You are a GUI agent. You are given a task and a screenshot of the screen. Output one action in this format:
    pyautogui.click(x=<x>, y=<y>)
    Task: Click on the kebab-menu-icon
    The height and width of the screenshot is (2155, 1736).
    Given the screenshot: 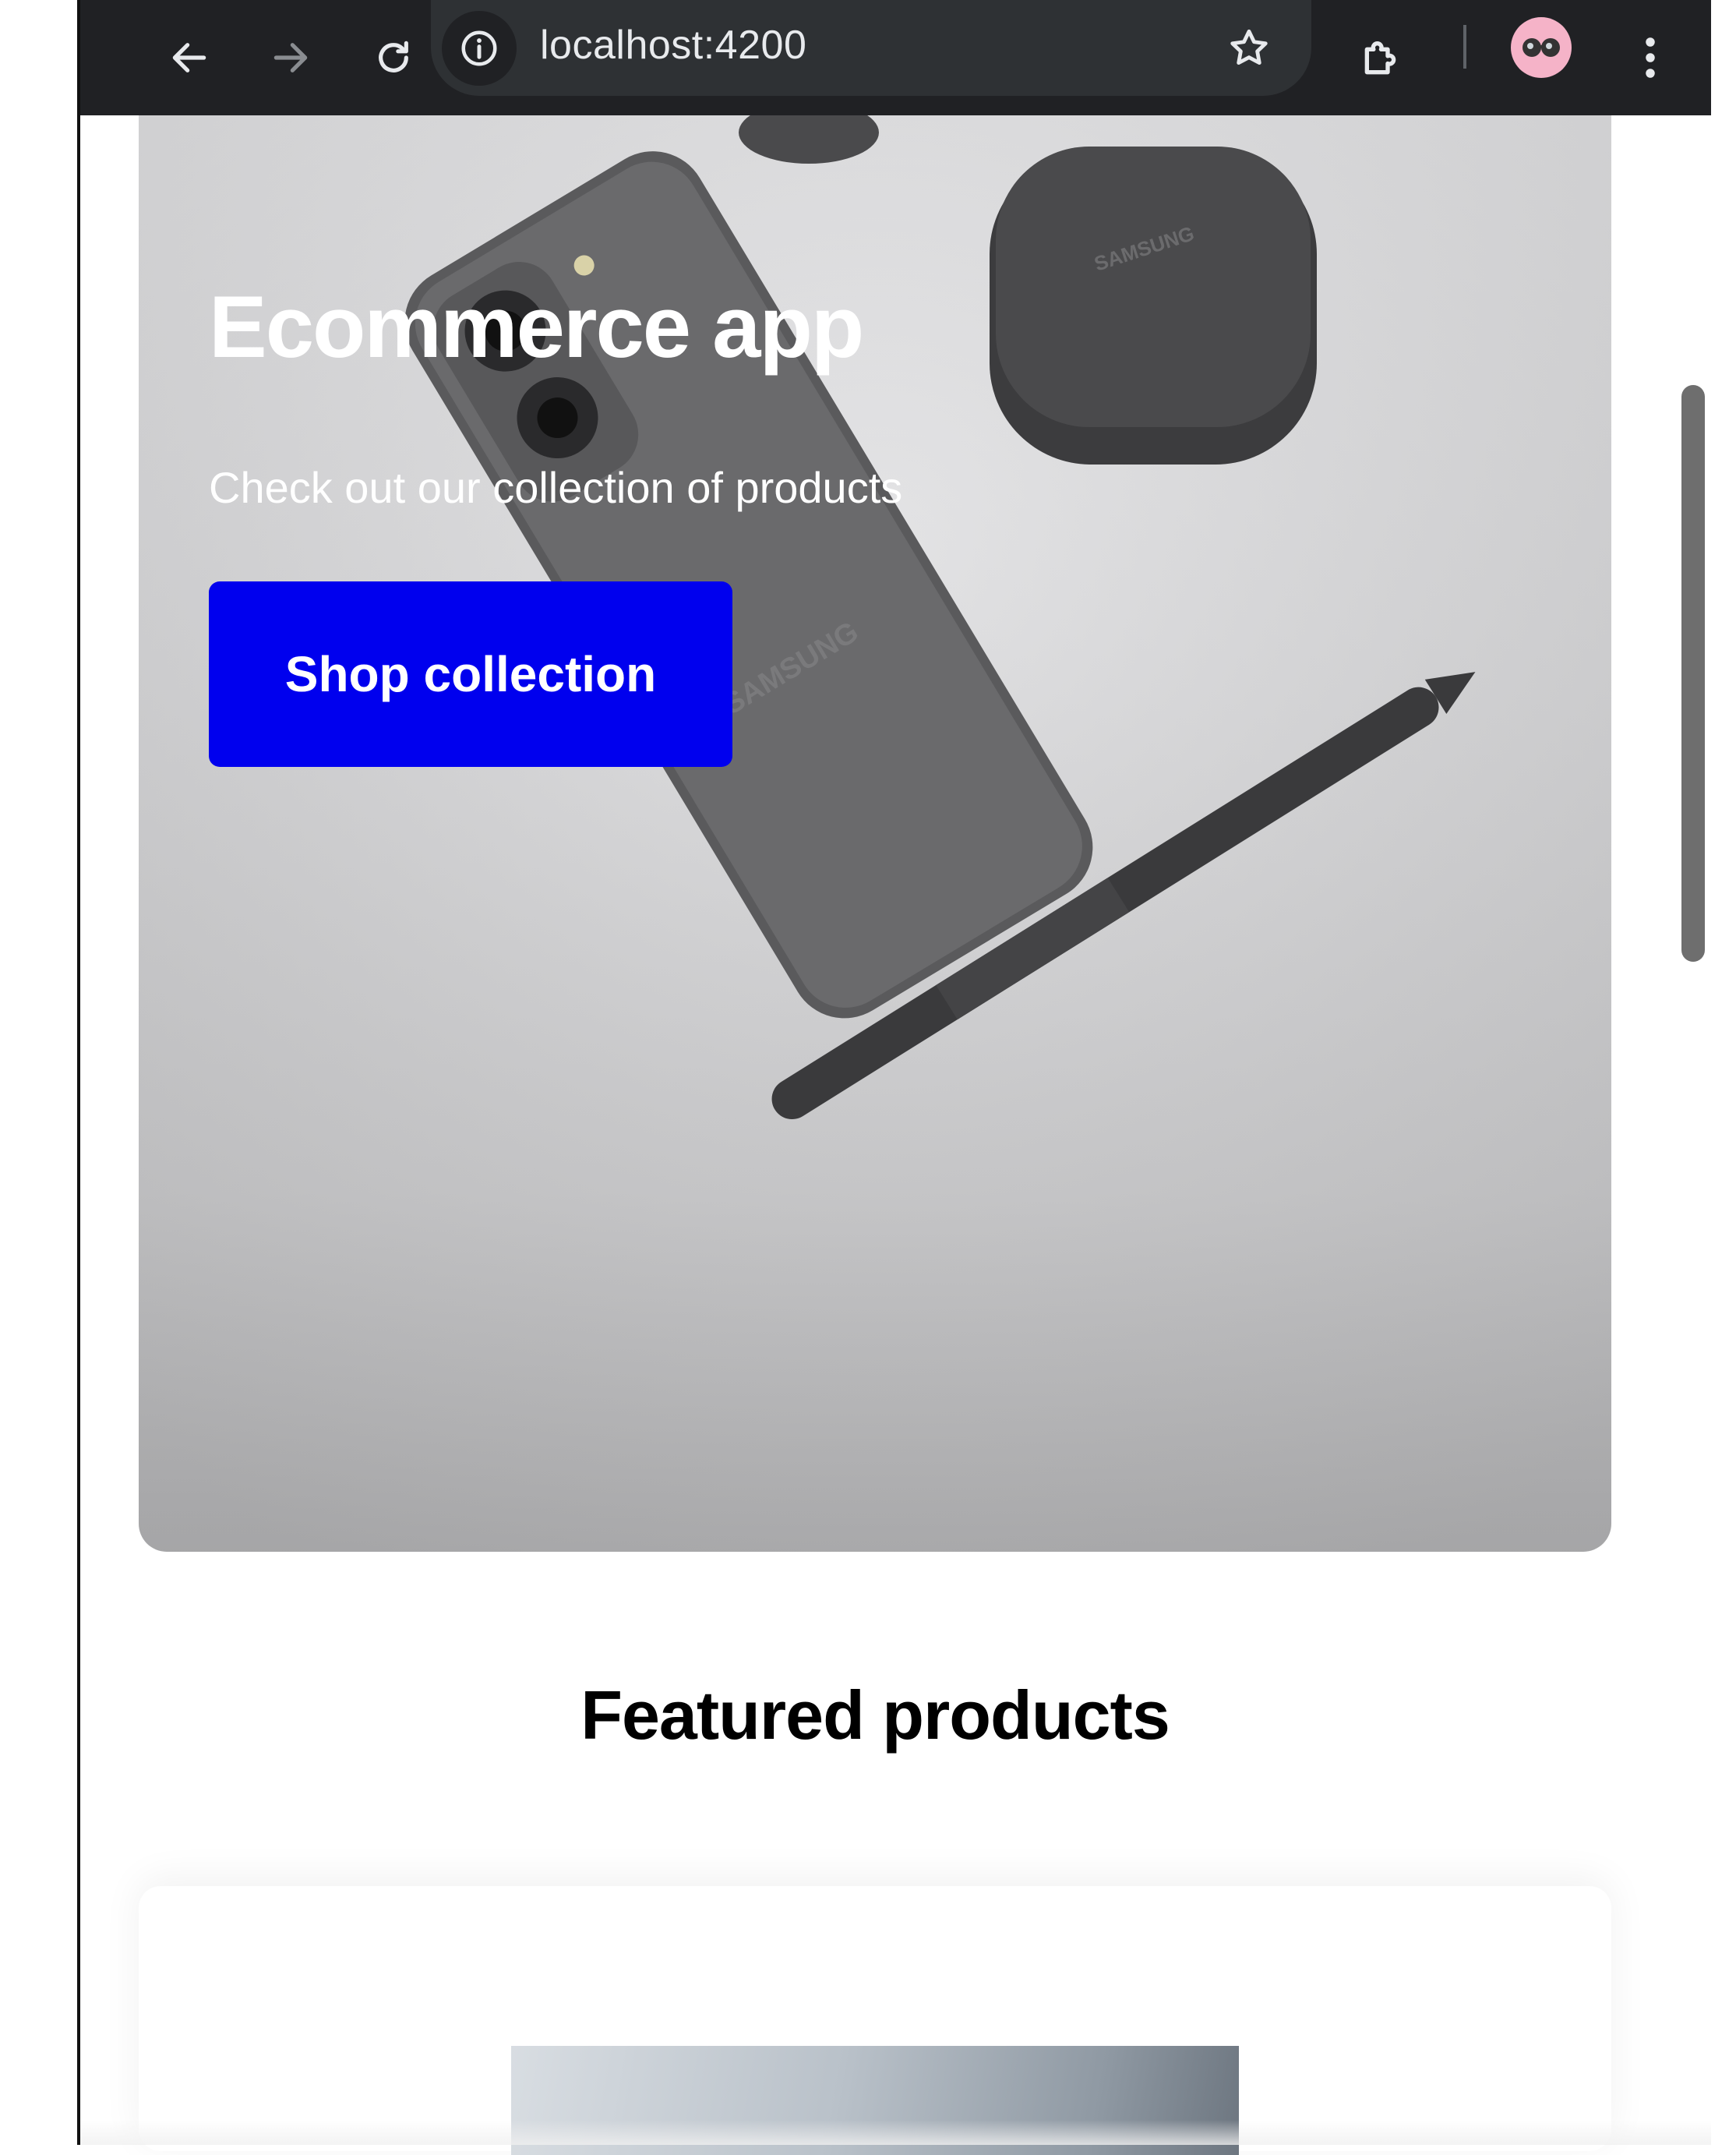 What is the action you would take?
    pyautogui.click(x=1650, y=58)
    